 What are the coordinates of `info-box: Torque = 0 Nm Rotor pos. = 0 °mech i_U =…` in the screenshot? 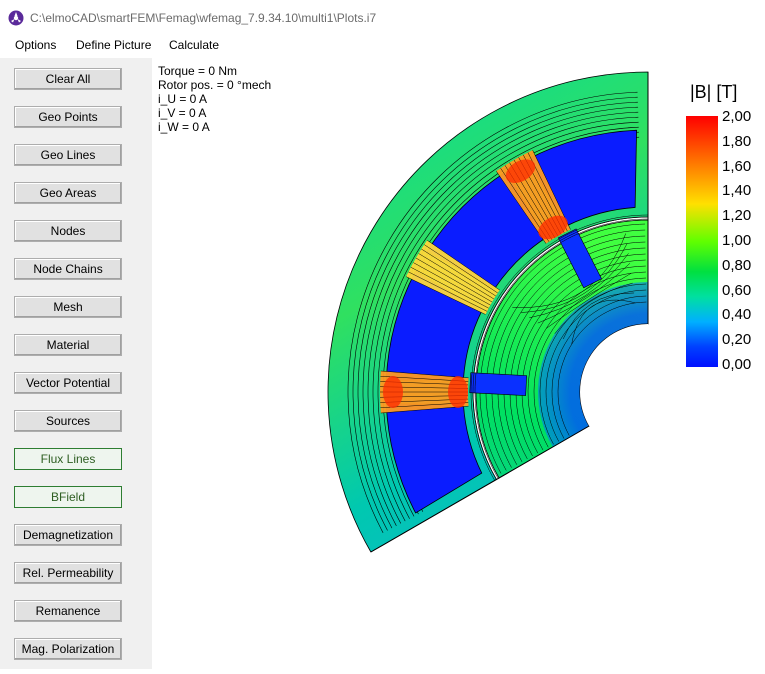 It's located at (214, 99).